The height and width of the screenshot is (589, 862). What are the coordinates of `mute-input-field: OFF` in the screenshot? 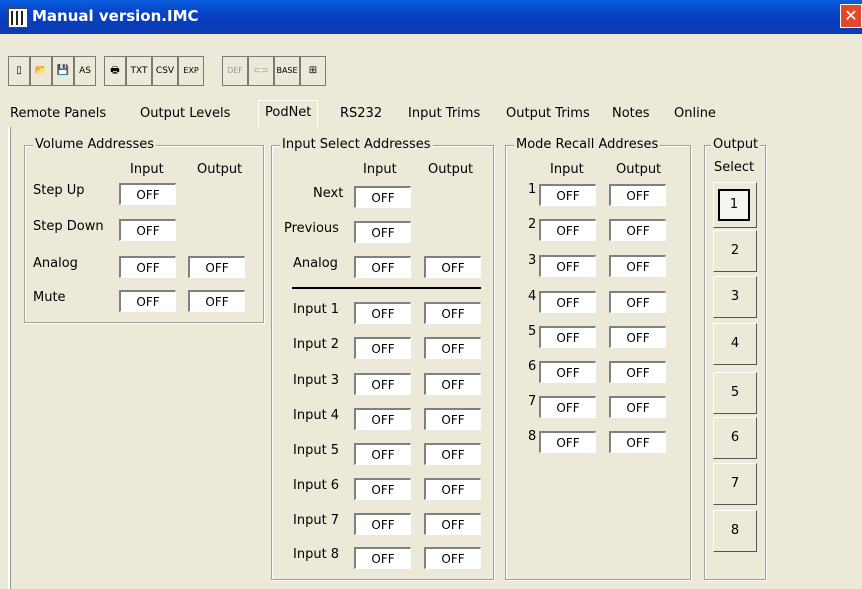 It's located at (147, 301).